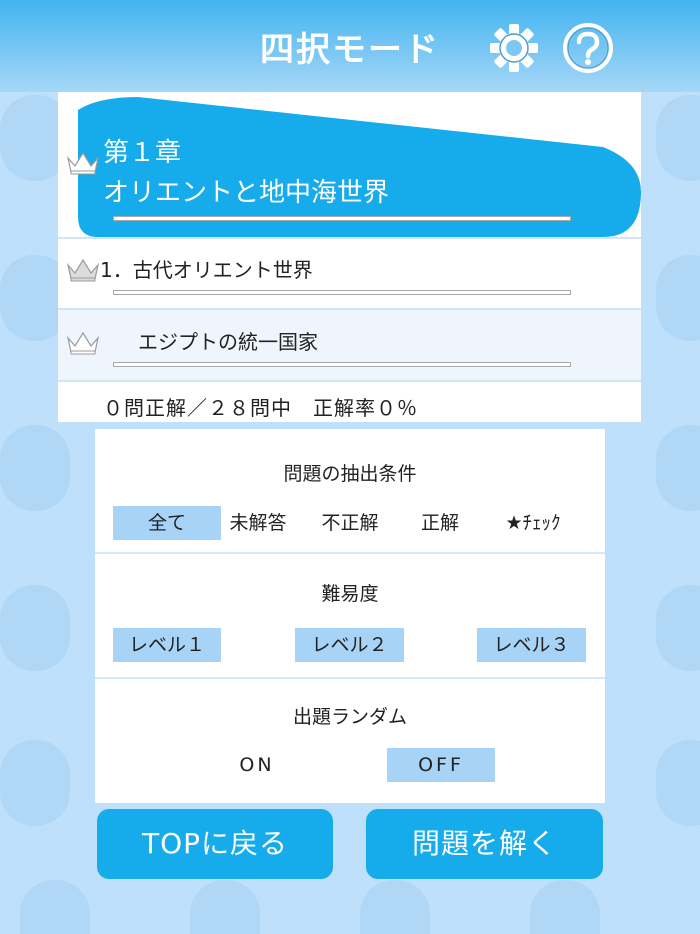 The image size is (700, 934). What do you see at coordinates (350, 474) in the screenshot?
I see `filter-heading: 問題の抽出条件` at bounding box center [350, 474].